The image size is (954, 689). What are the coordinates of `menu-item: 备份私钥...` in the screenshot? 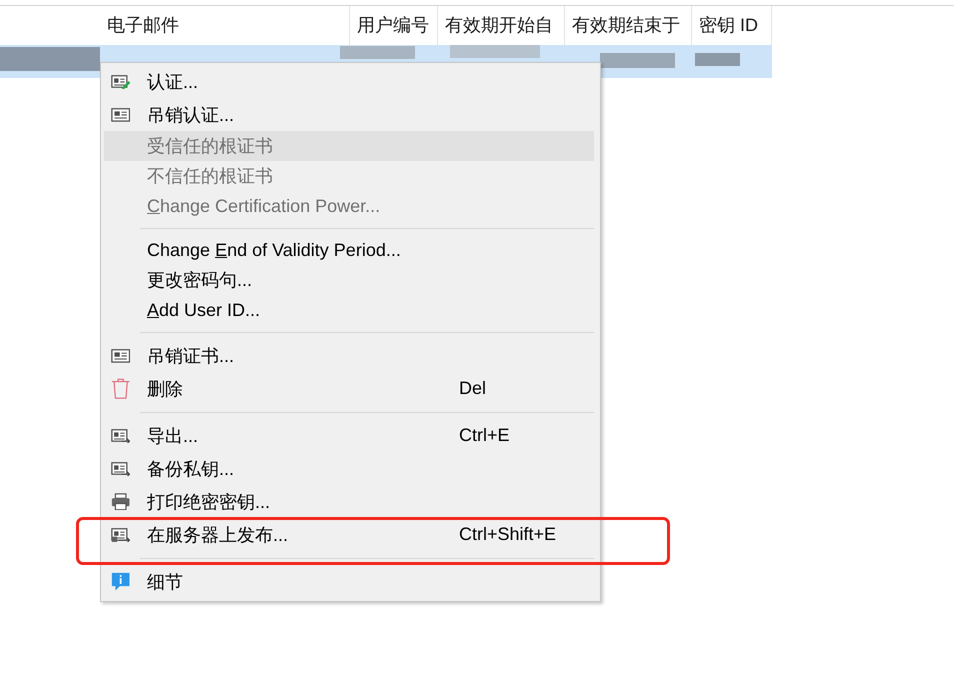 It's located at (349, 468).